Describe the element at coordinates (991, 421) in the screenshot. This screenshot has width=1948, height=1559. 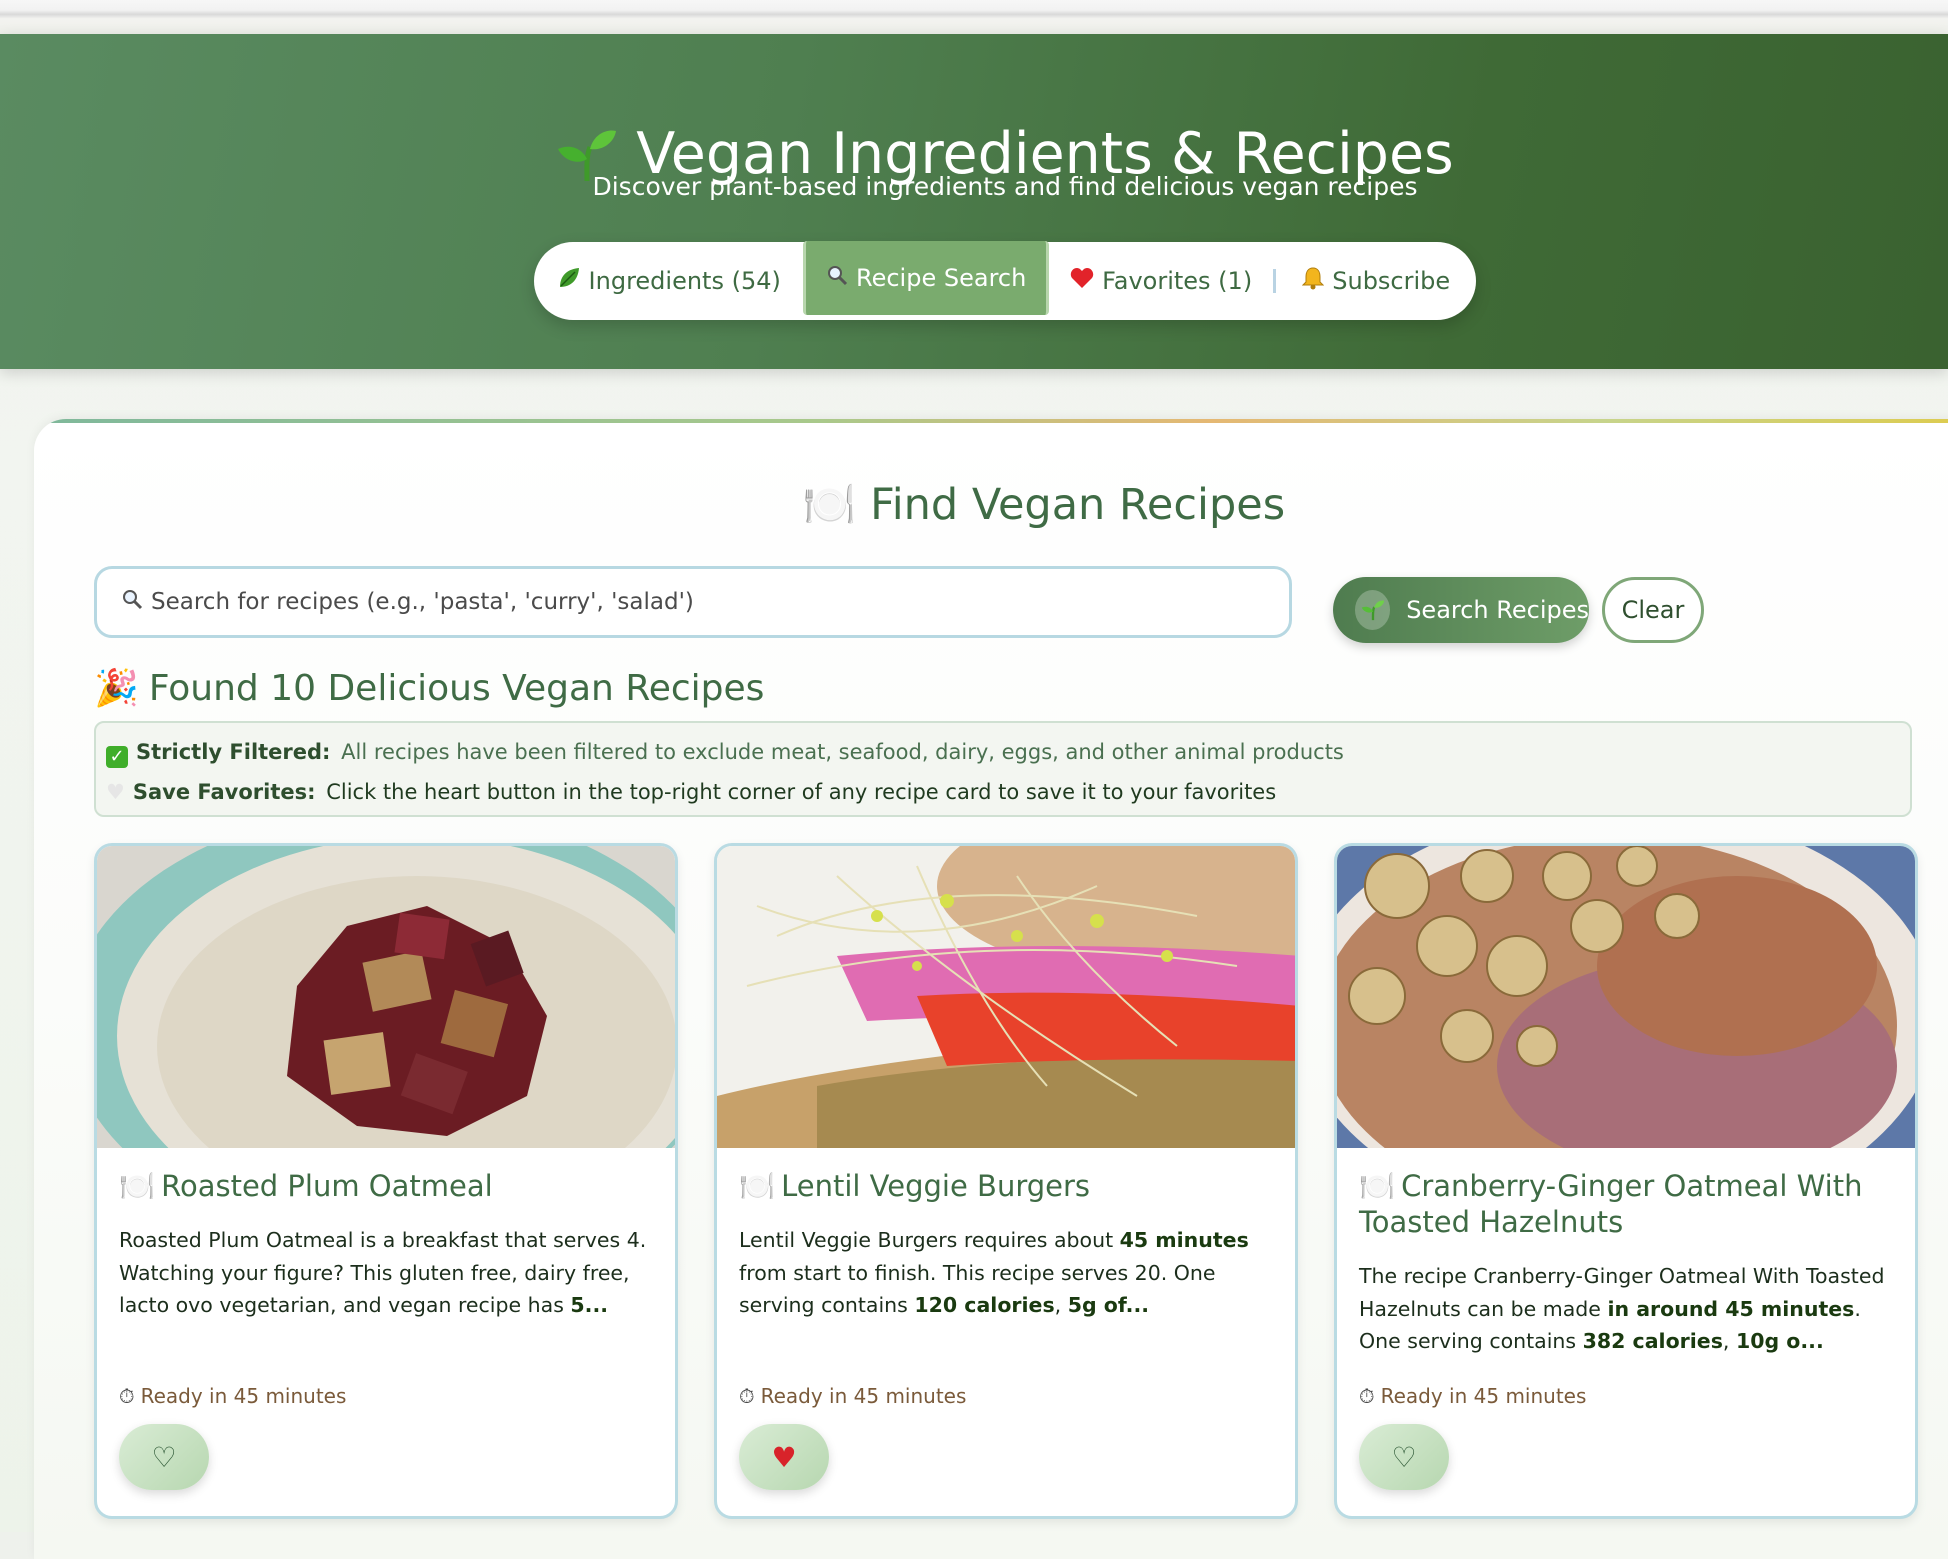
I see `panel-accent-line` at that location.